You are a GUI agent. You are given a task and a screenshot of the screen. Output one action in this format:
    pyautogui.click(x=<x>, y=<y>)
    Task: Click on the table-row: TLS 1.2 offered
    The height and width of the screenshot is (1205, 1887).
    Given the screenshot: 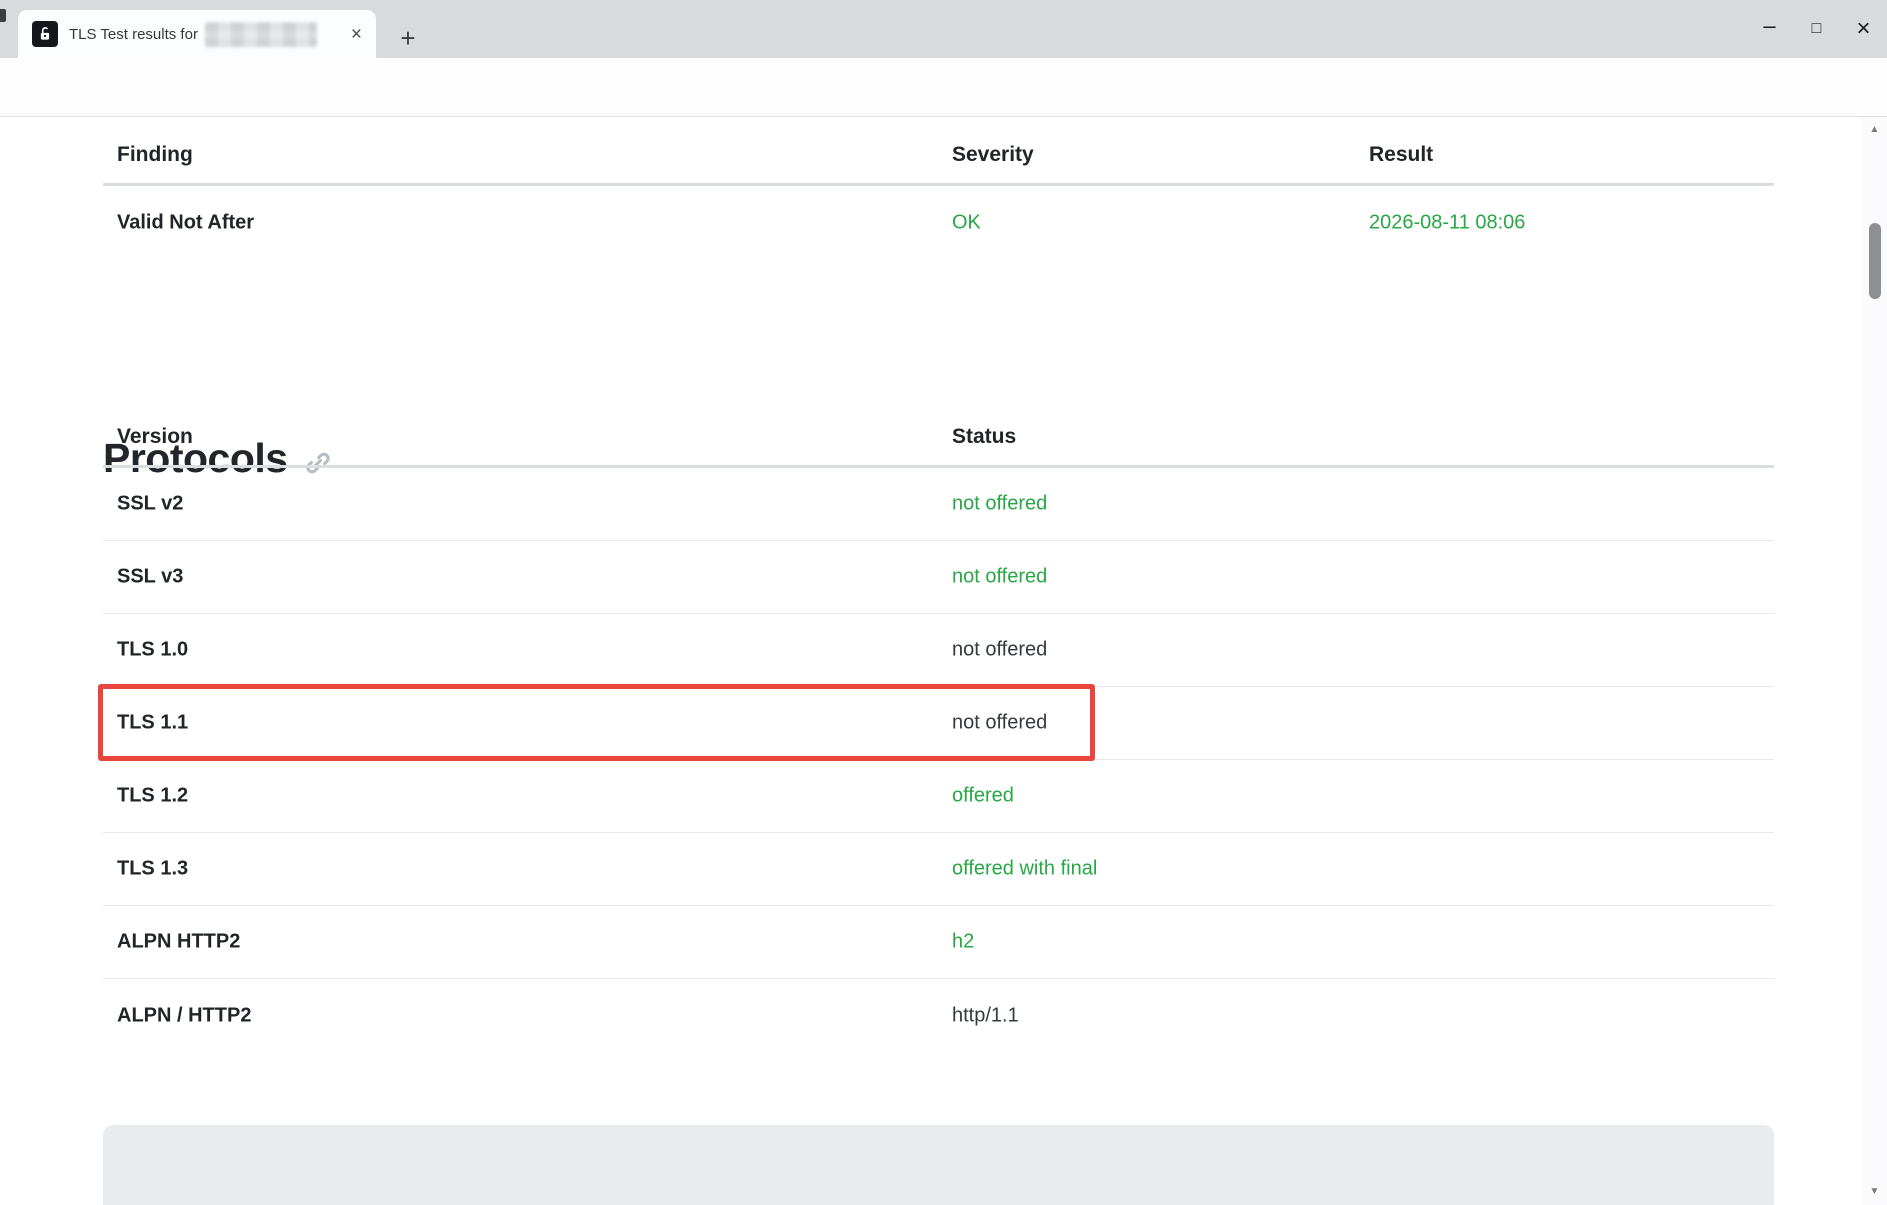 What is the action you would take?
    pyautogui.click(x=938, y=796)
    